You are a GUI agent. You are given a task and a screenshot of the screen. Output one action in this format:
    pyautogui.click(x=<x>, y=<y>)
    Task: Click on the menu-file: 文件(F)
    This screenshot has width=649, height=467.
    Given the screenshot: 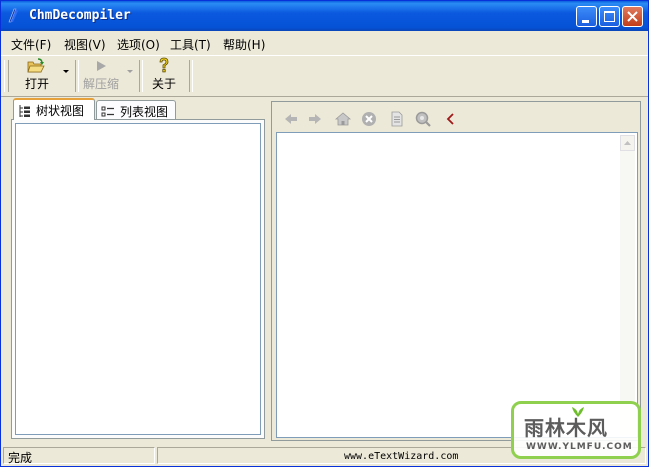 What is the action you would take?
    pyautogui.click(x=31, y=44)
    